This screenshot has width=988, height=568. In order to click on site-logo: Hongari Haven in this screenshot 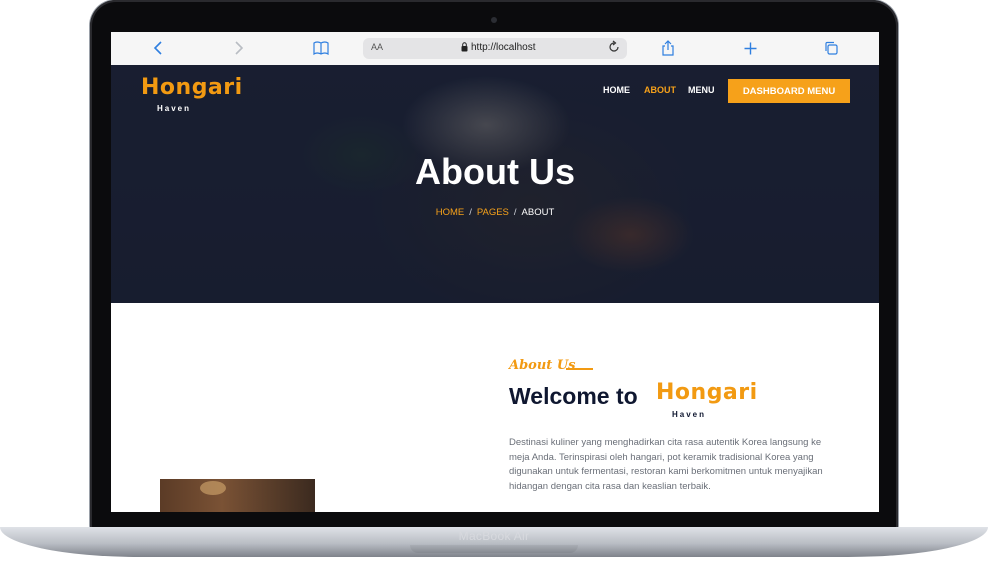, I will do `click(192, 94)`.